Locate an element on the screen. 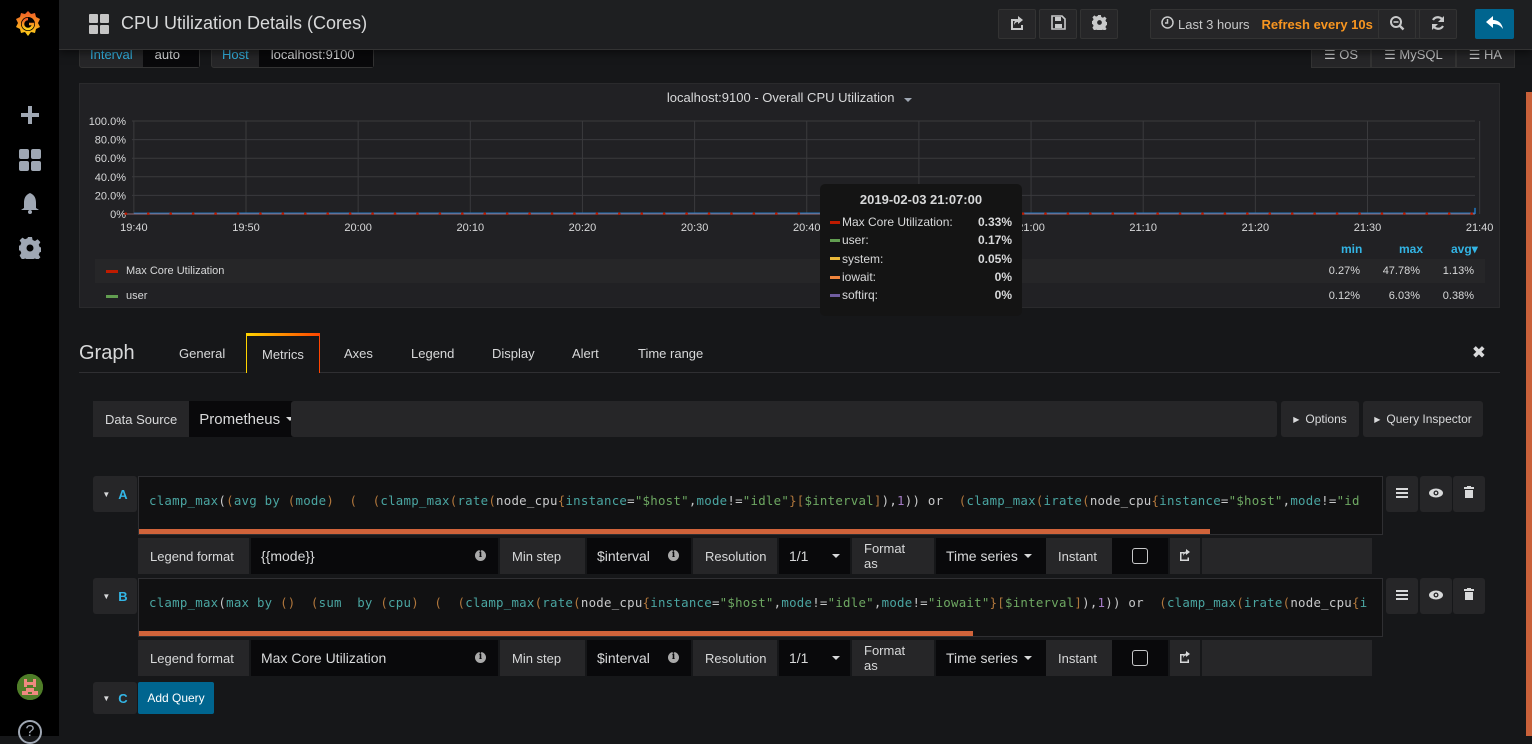 The width and height of the screenshot is (1532, 744). resolution-label: Resolution is located at coordinates (735, 658).